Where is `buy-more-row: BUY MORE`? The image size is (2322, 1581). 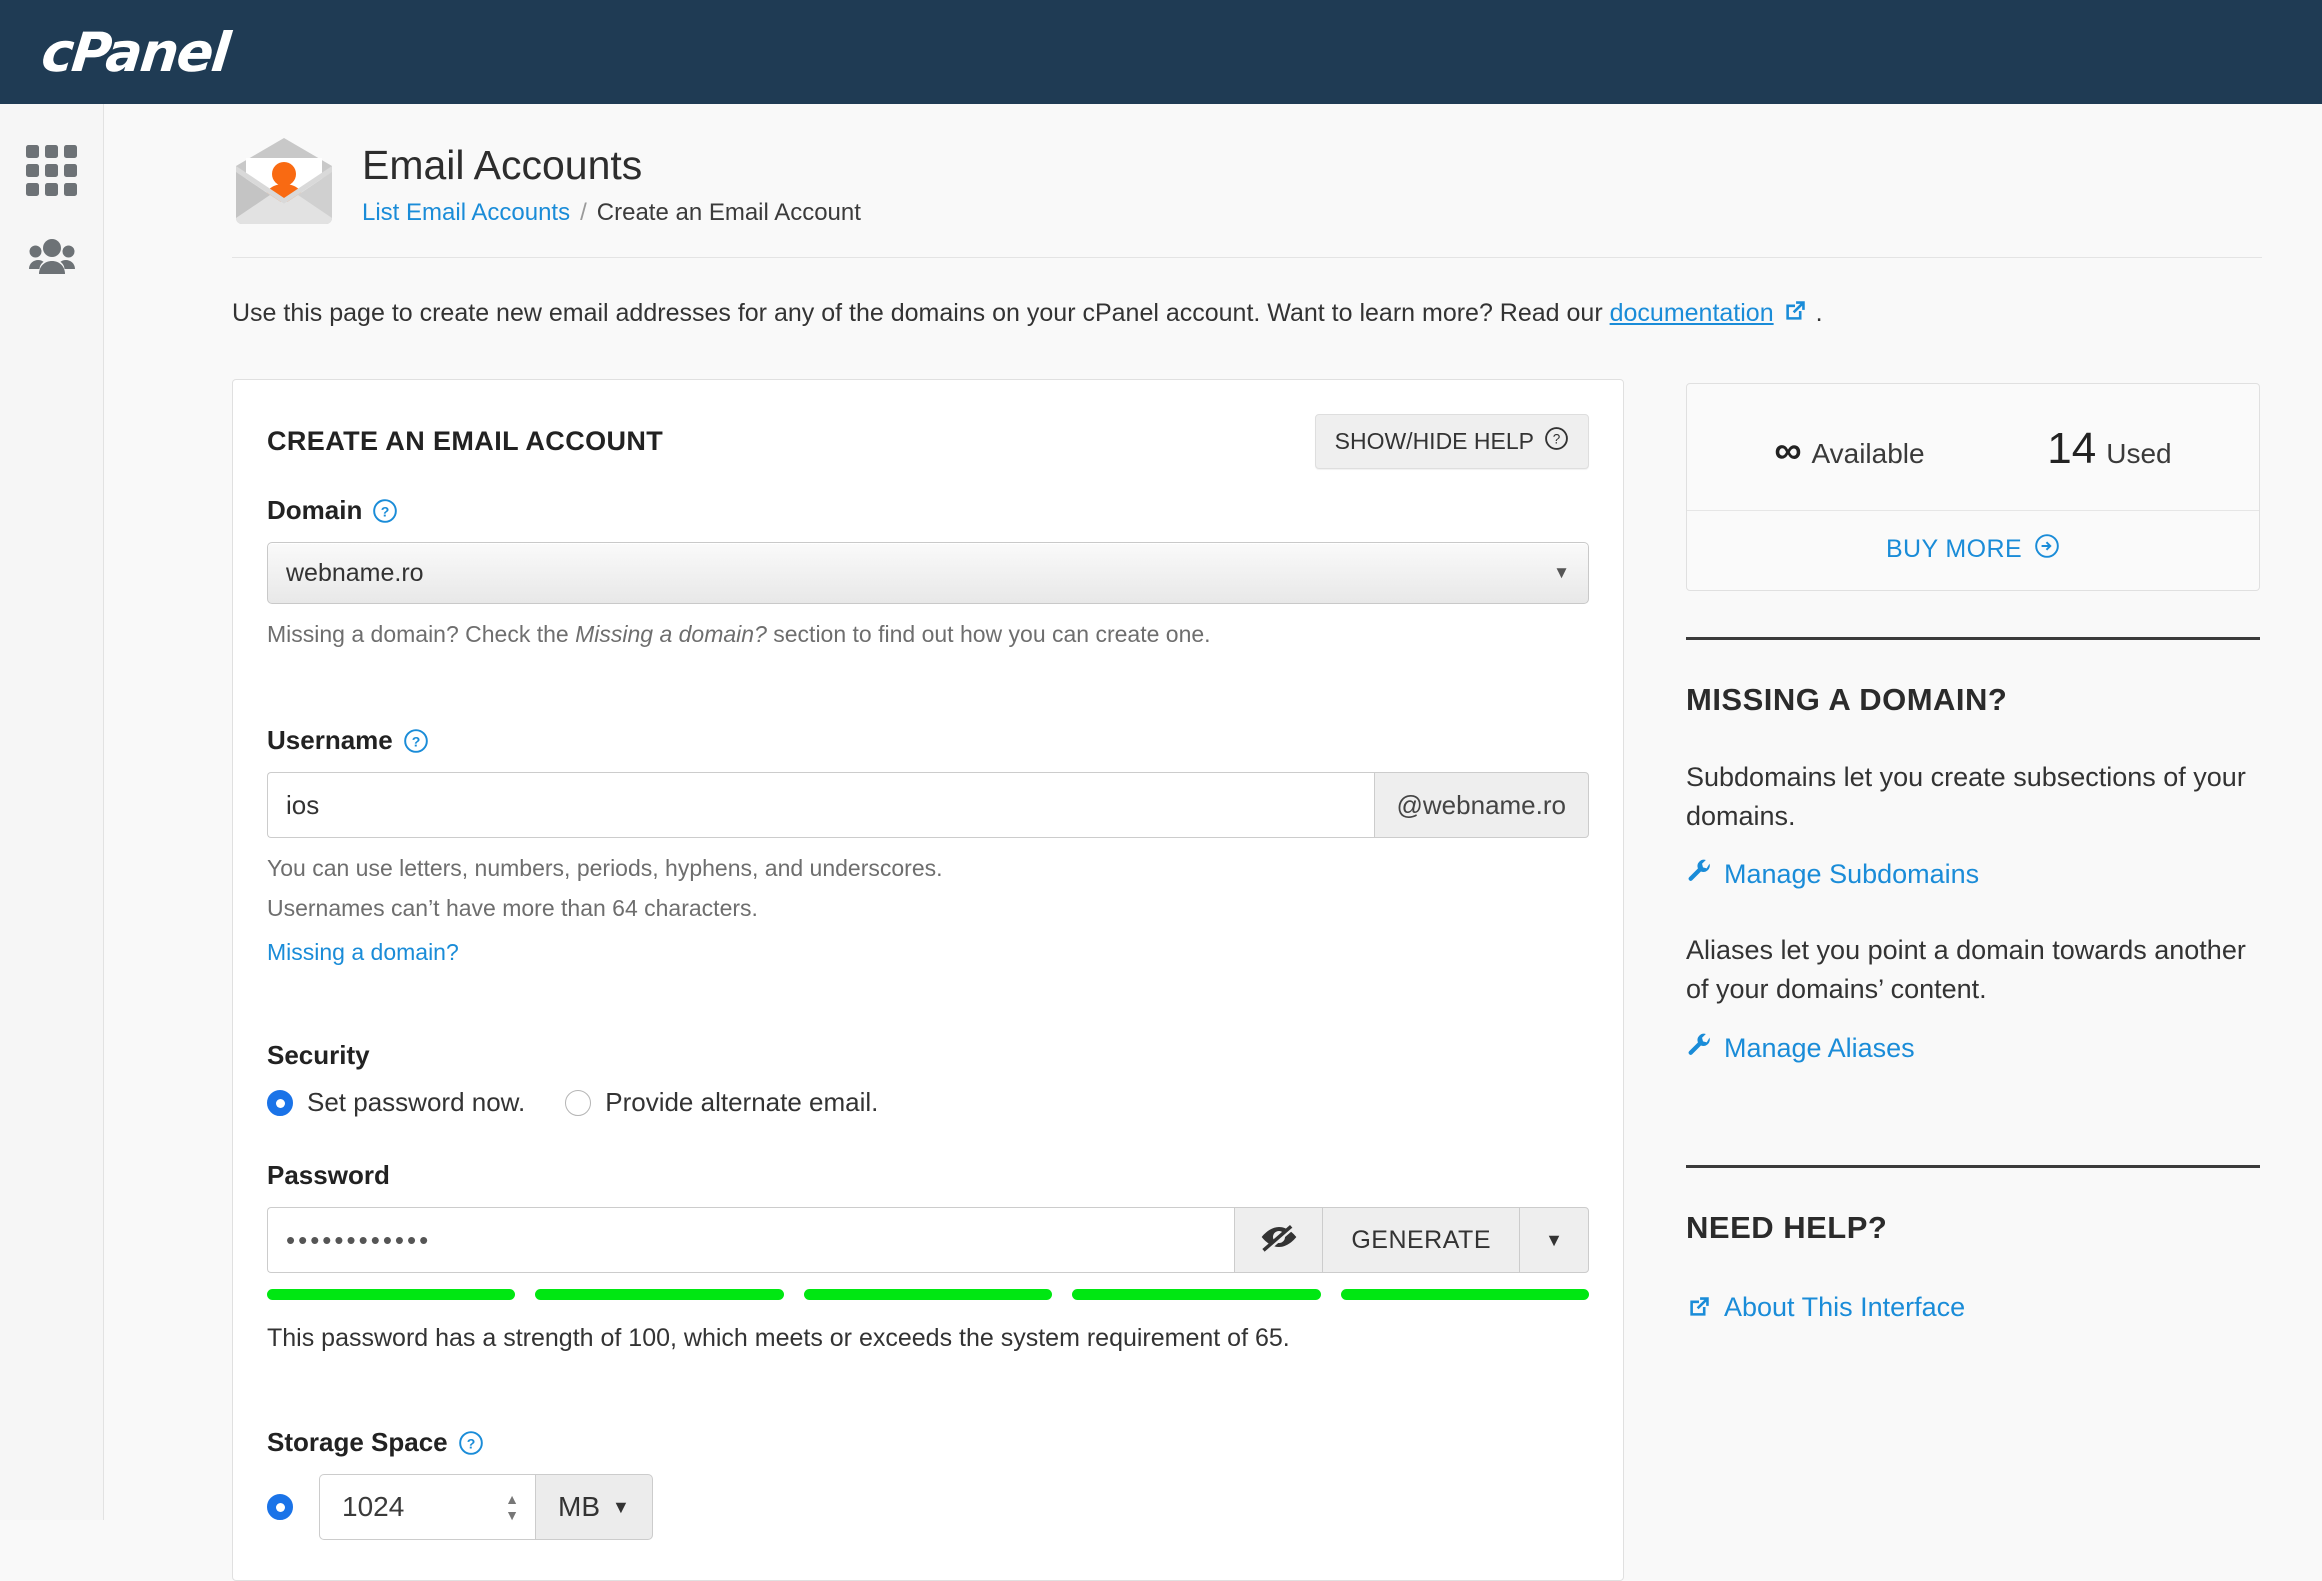 buy-more-row: BUY MORE is located at coordinates (1973, 550).